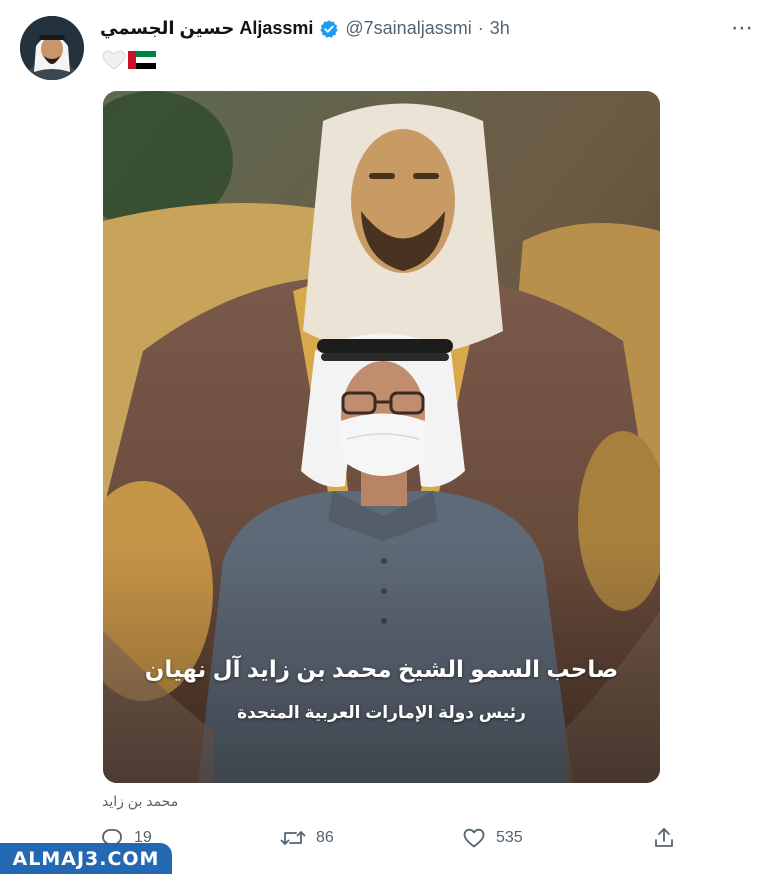  What do you see at coordinates (325, 837) in the screenshot?
I see `retweet-count: 86` at bounding box center [325, 837].